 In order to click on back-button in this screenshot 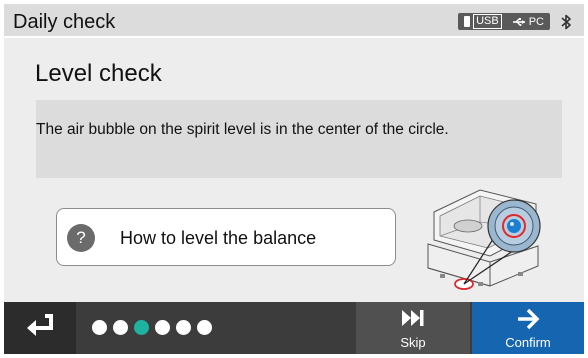, I will do `click(40, 328)`.